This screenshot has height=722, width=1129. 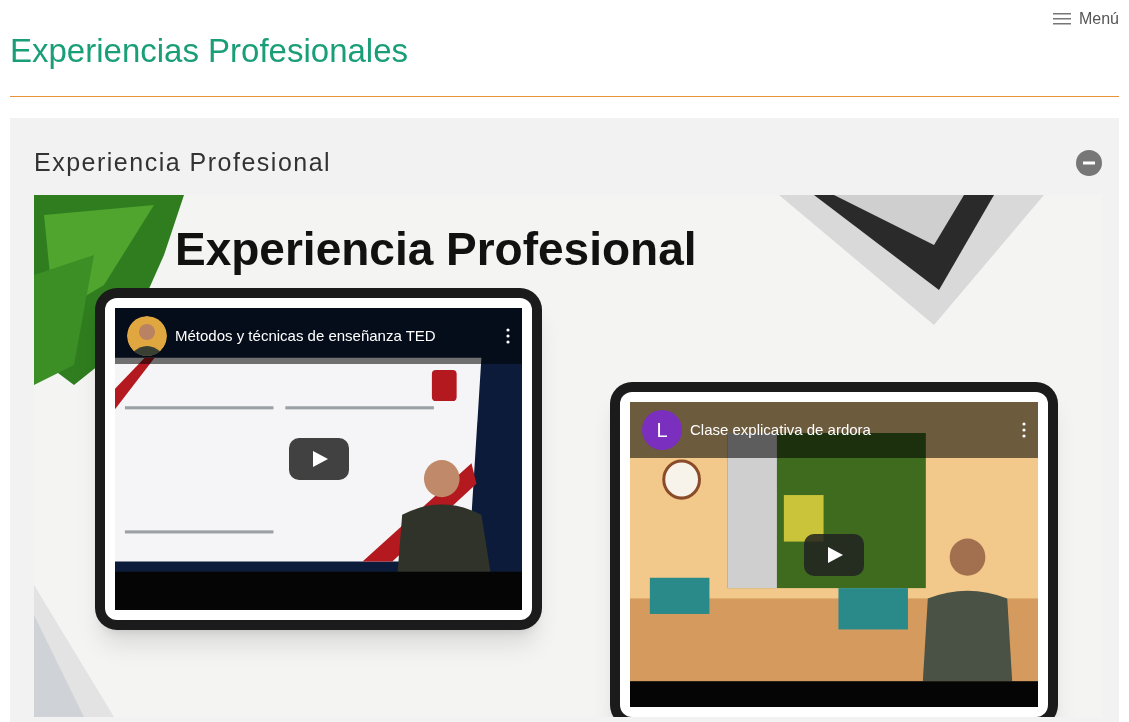 What do you see at coordinates (1061, 19) in the screenshot?
I see `menu-icon` at bounding box center [1061, 19].